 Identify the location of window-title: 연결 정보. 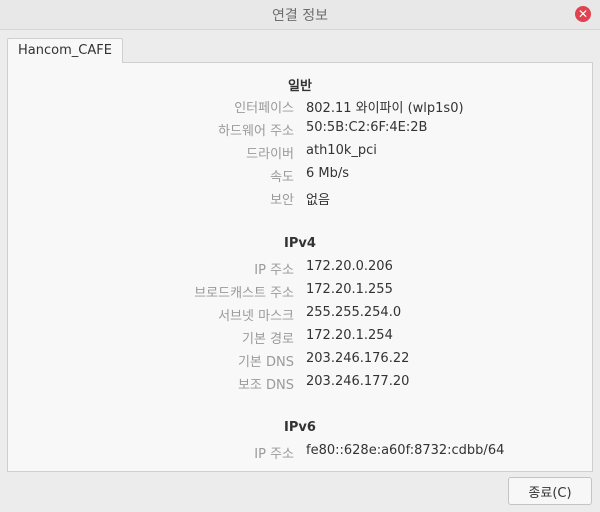
(300, 16).